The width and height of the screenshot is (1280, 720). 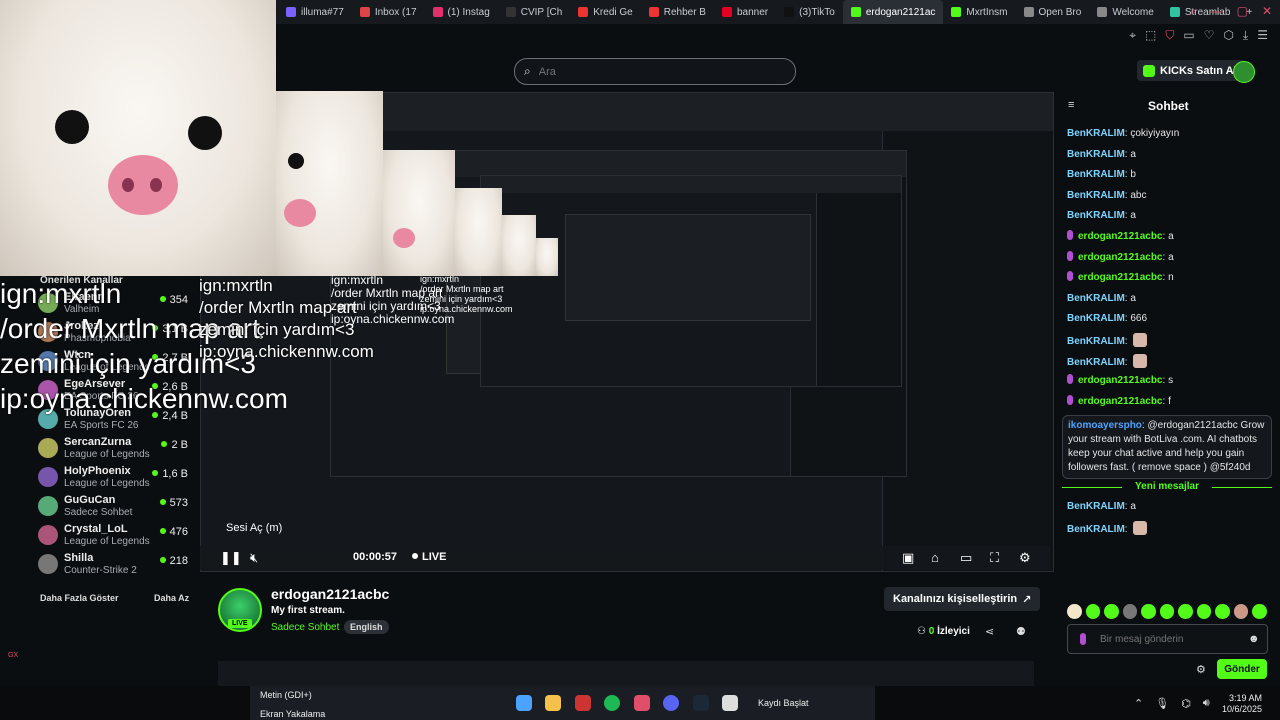 I want to click on network-icon: ⌬, so click(x=1186, y=703).